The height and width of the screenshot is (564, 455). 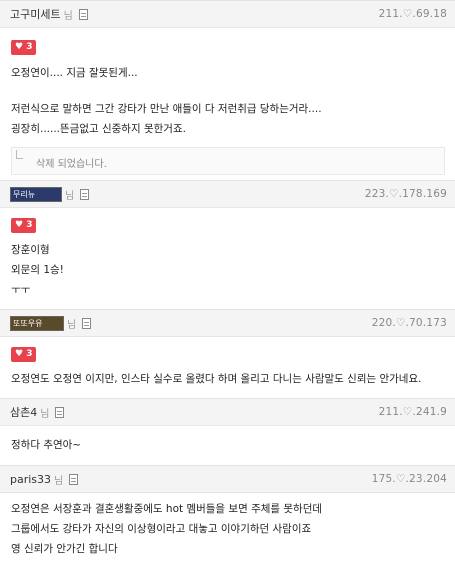 What do you see at coordinates (28, 323) in the screenshot?
I see `author-image-text: 또또우유` at bounding box center [28, 323].